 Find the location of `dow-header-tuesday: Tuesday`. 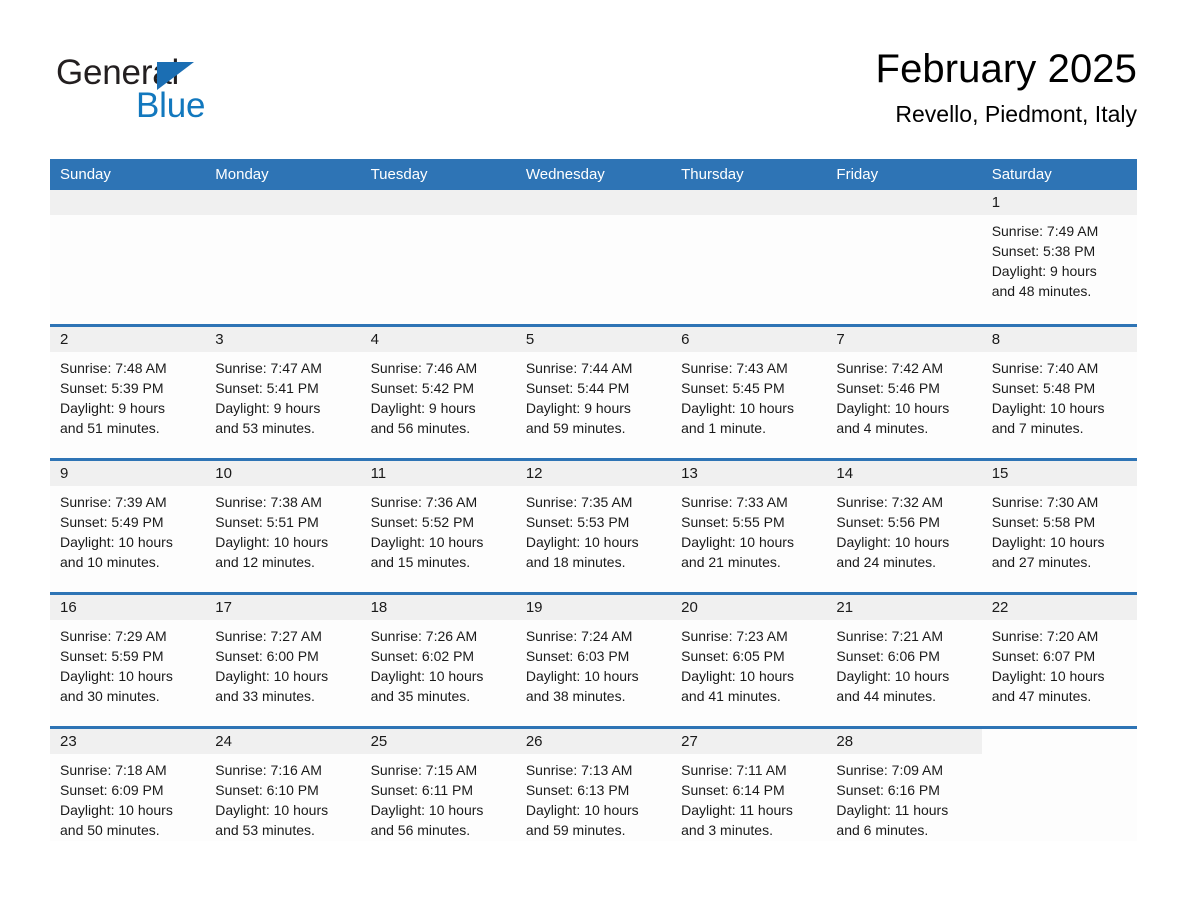

dow-header-tuesday: Tuesday is located at coordinates (438, 174).